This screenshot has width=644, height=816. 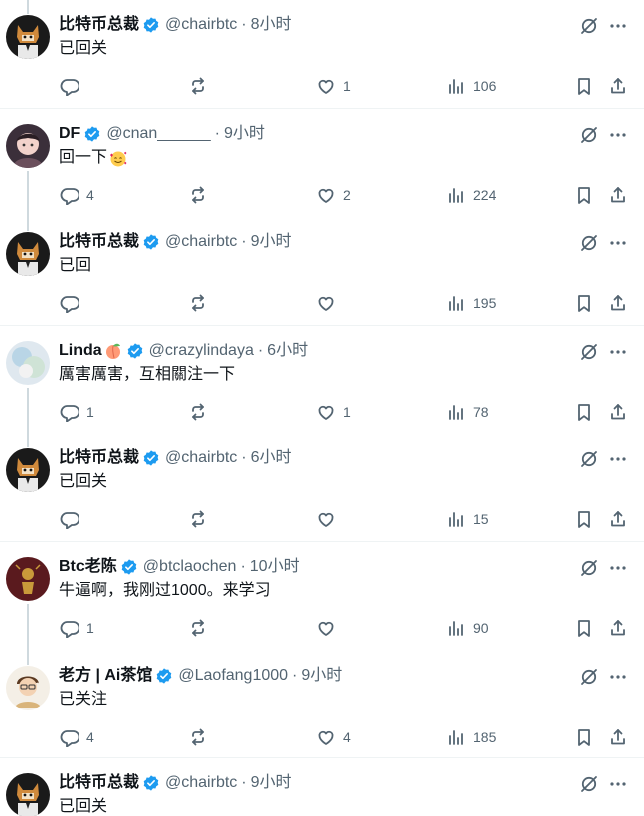 What do you see at coordinates (88, 567) in the screenshot?
I see `author-name: Btc老陈` at bounding box center [88, 567].